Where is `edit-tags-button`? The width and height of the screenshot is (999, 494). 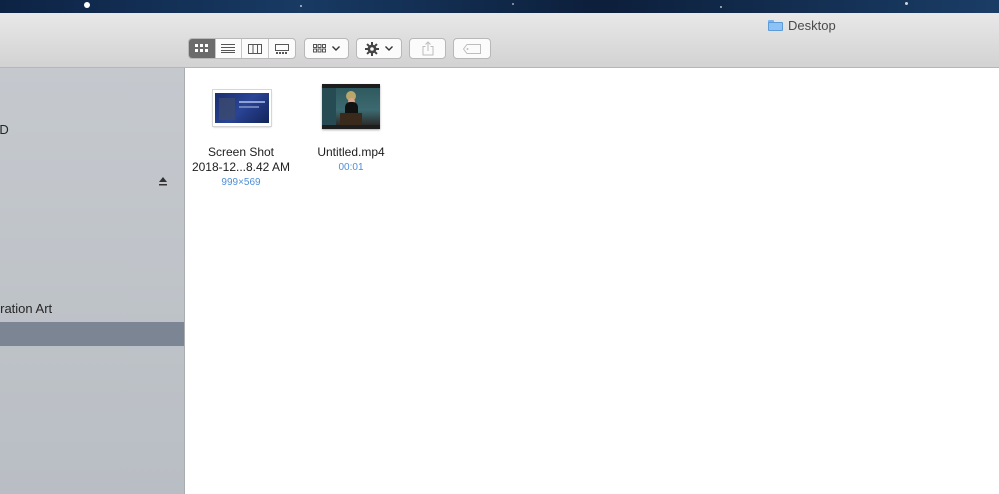
edit-tags-button is located at coordinates (472, 48).